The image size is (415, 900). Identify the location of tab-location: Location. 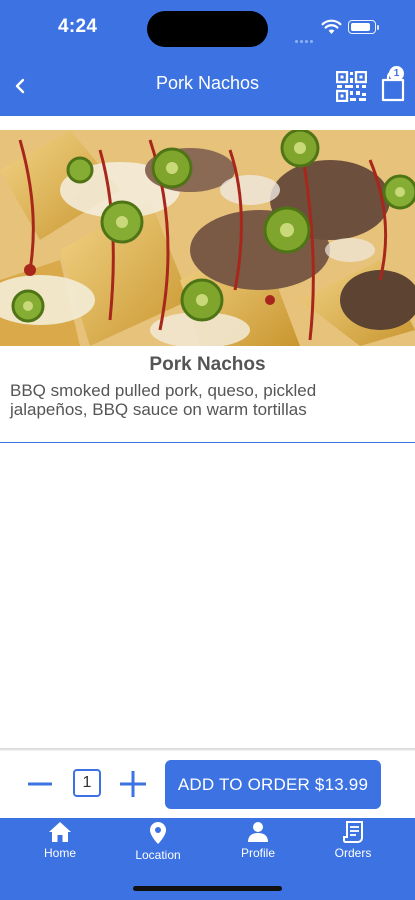
(158, 843).